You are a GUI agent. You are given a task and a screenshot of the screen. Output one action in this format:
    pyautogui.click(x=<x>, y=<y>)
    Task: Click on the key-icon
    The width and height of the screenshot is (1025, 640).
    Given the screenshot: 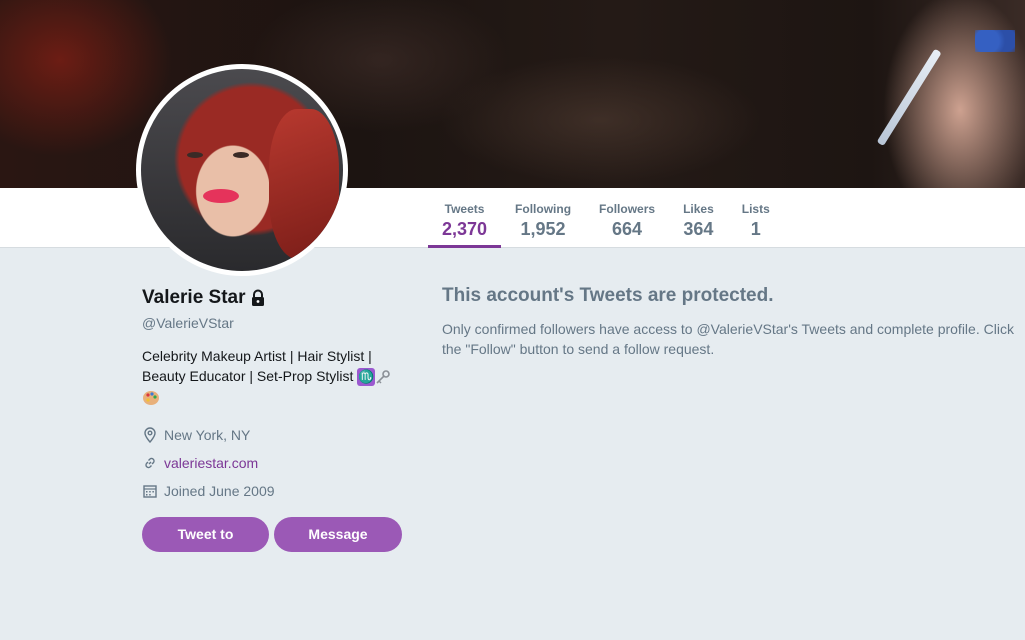 What is the action you would take?
    pyautogui.click(x=383, y=377)
    